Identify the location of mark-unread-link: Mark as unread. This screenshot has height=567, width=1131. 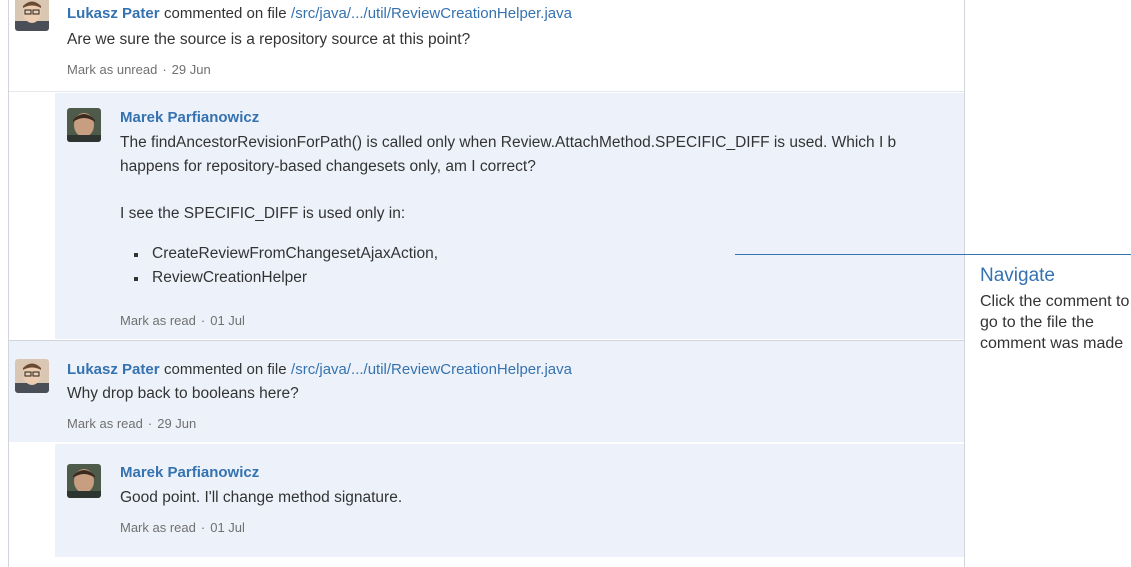
(112, 69).